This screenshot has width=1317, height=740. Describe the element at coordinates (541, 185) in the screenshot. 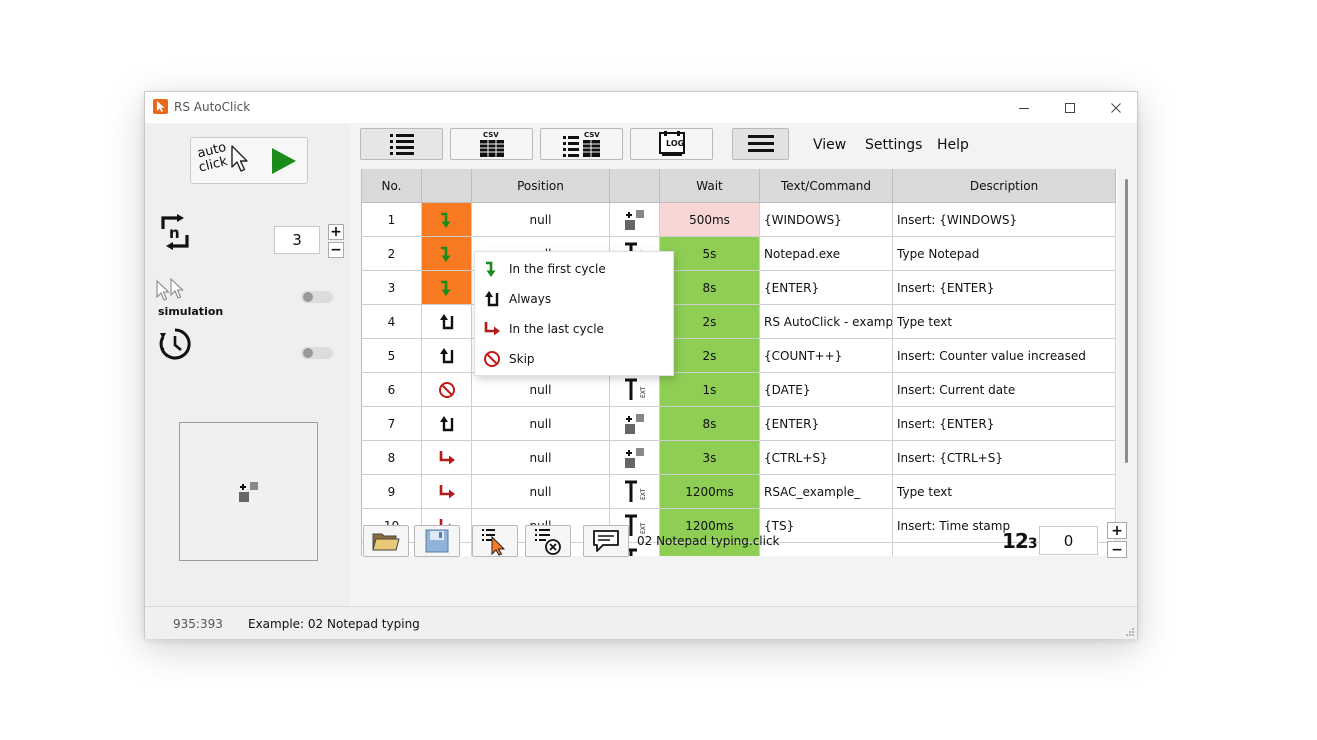

I see `column-header: Position` at that location.